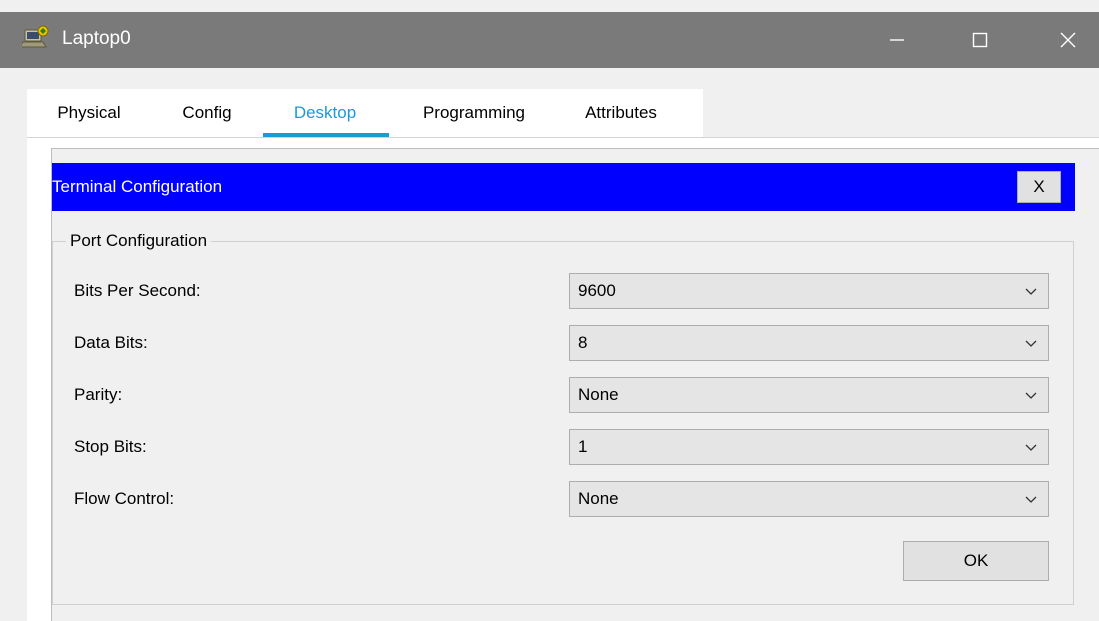 Image resolution: width=1099 pixels, height=621 pixels. Describe the element at coordinates (549, 40) in the screenshot. I see `title-bar: Laptop0` at that location.